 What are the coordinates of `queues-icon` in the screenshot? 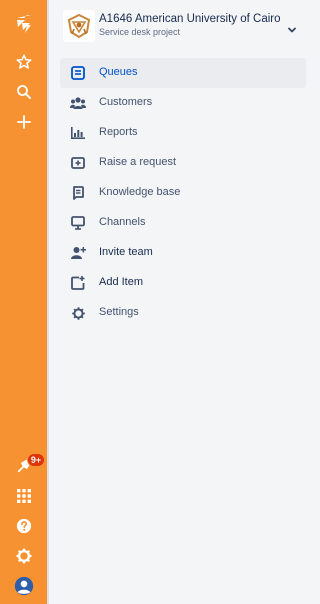 It's located at (78, 73).